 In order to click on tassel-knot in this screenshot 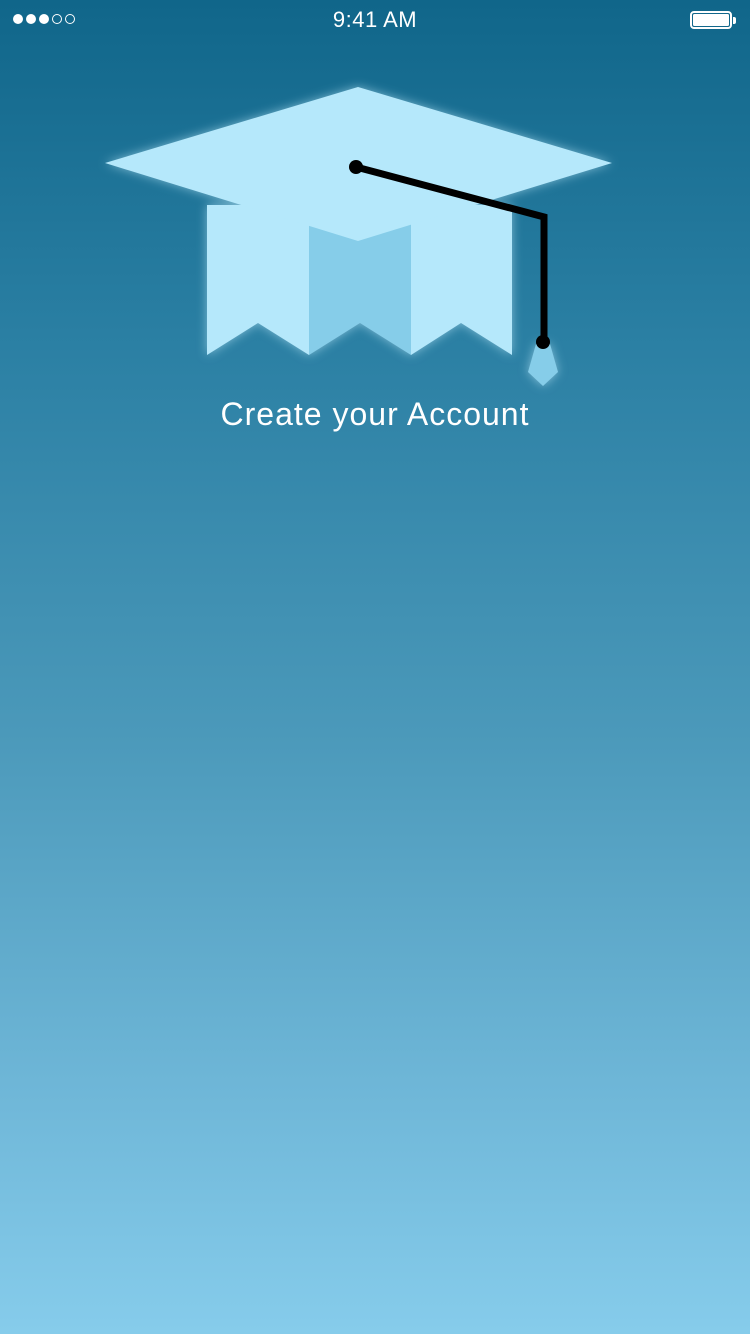, I will do `click(543, 342)`.